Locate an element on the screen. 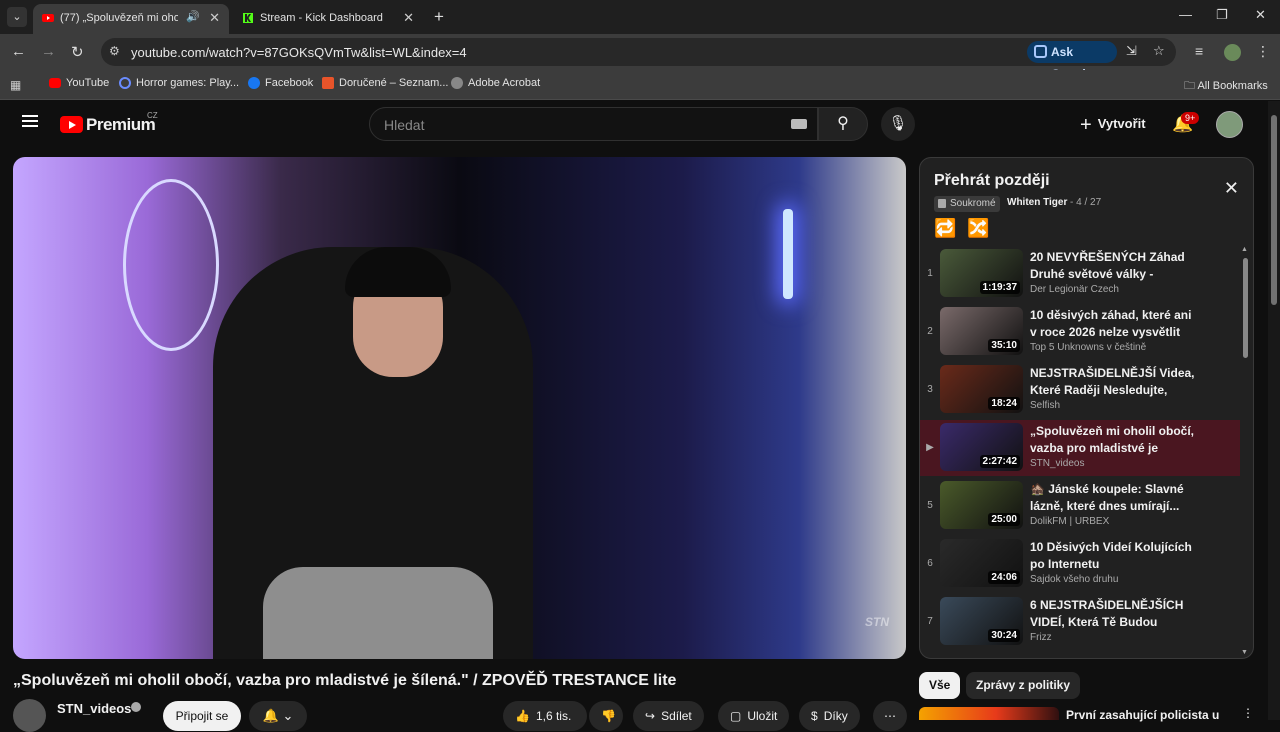 The width and height of the screenshot is (1280, 732). folder-icon: 🗀 is located at coordinates (1191, 86).